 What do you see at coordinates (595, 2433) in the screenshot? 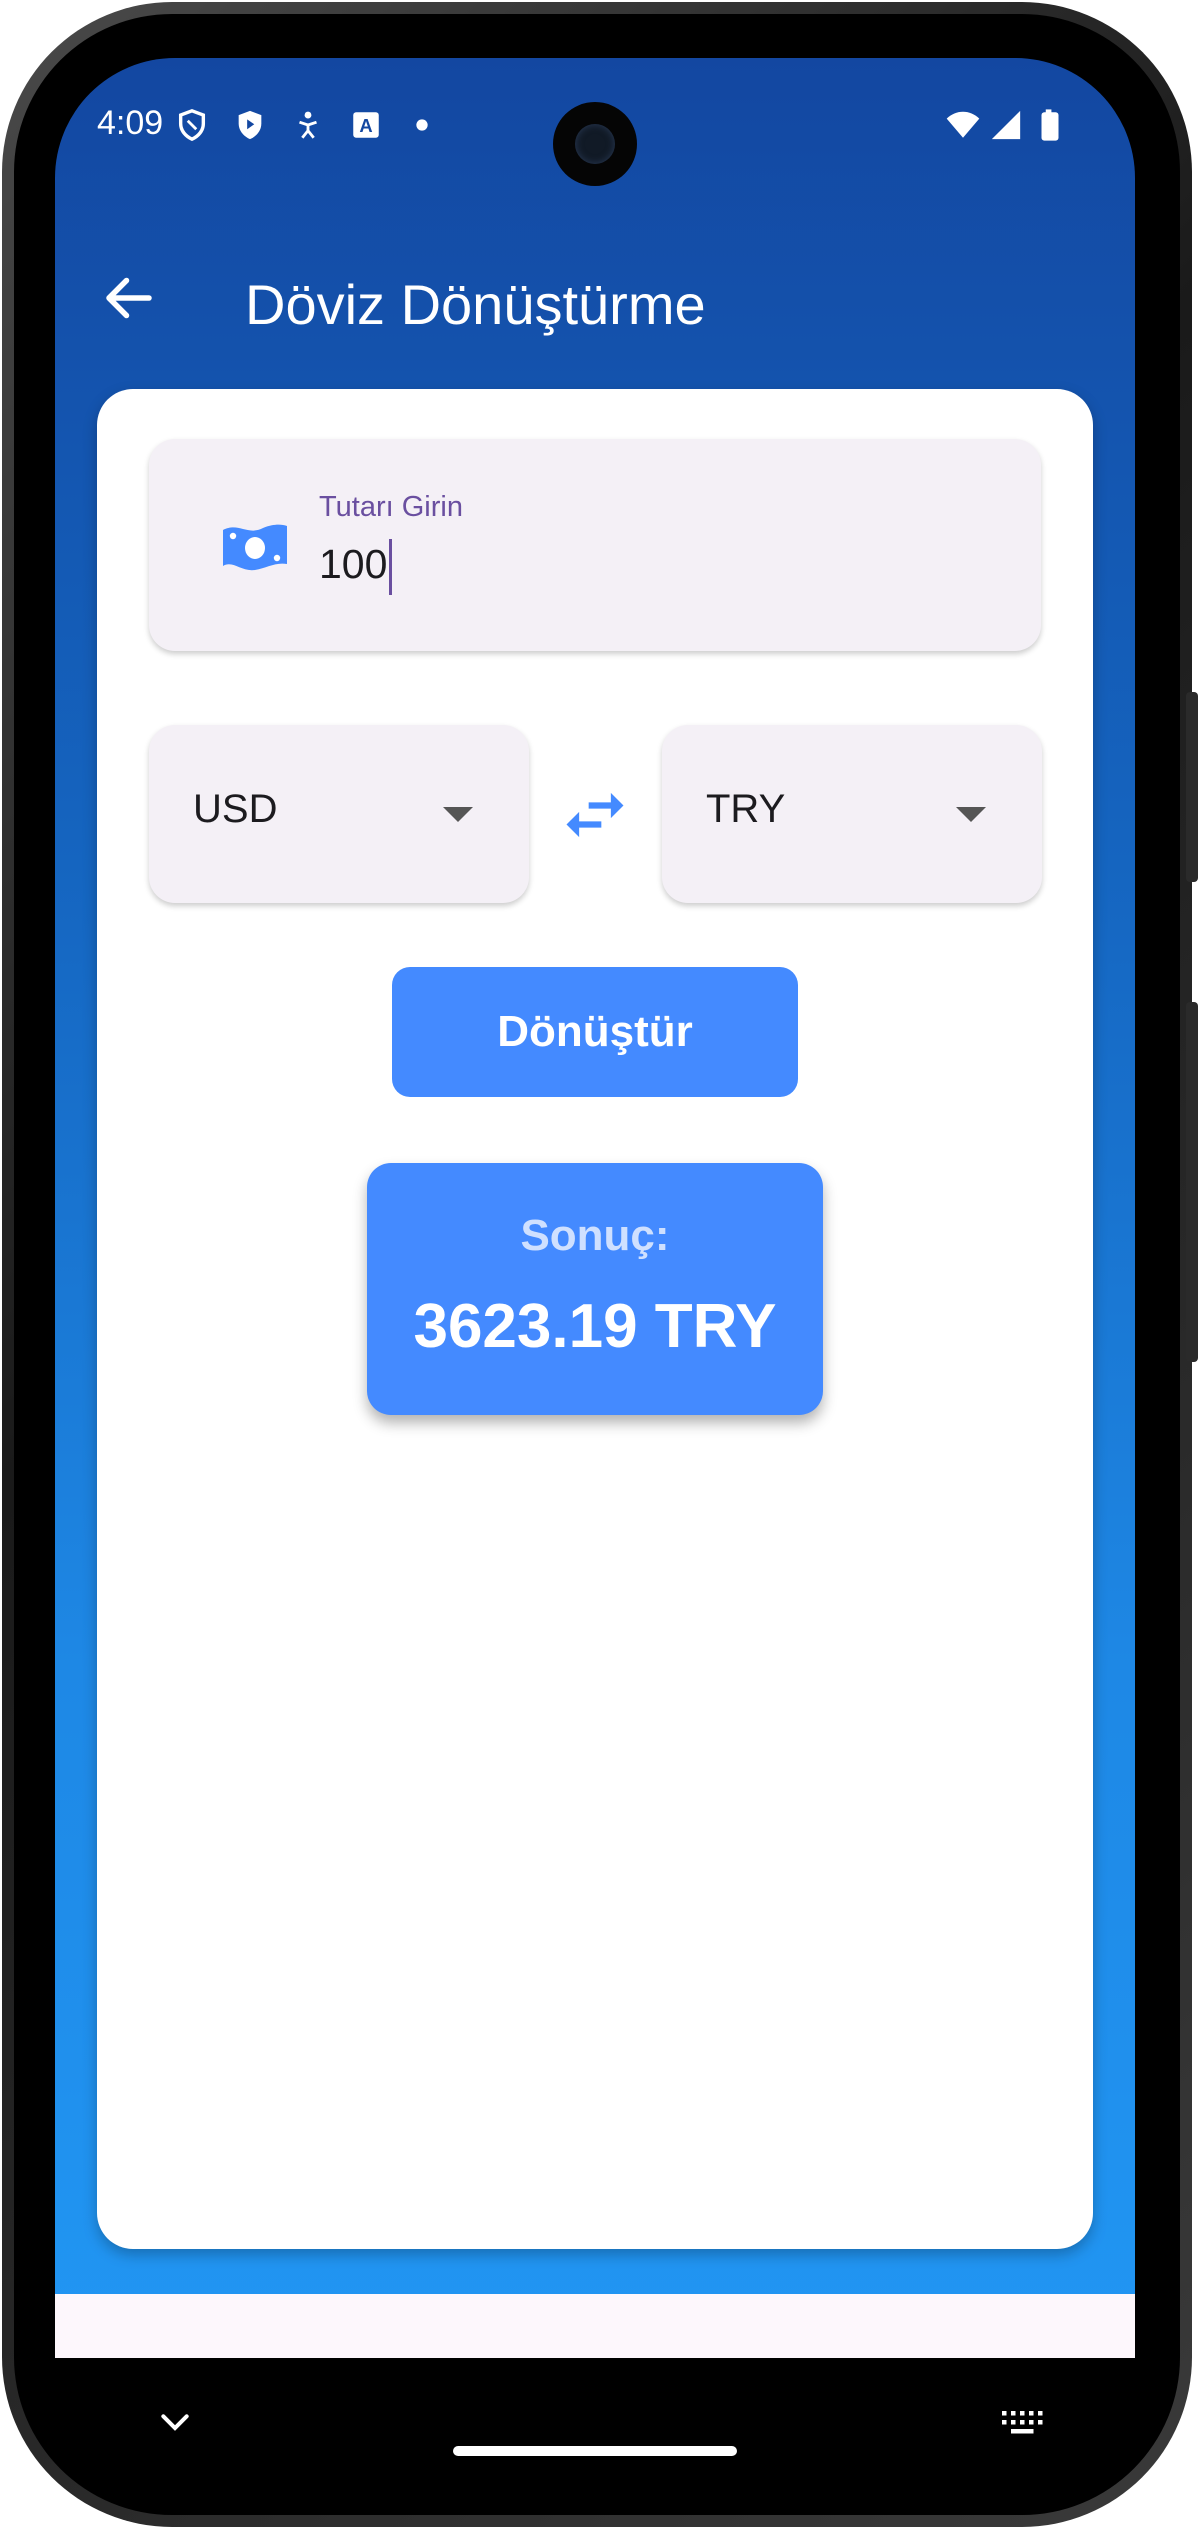
I see `system-nav-bar` at bounding box center [595, 2433].